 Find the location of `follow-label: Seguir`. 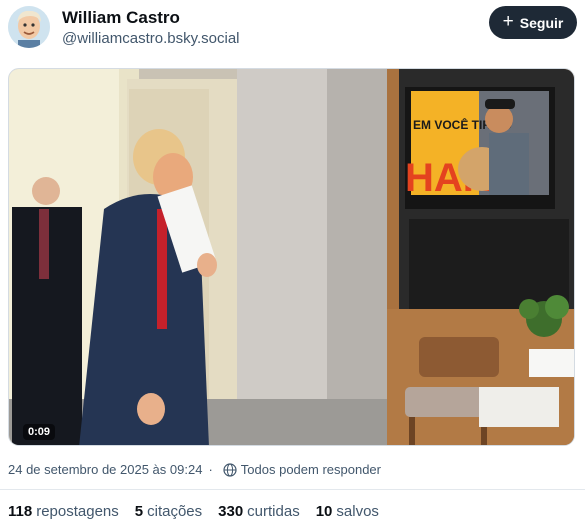

follow-label: Seguir is located at coordinates (541, 22).